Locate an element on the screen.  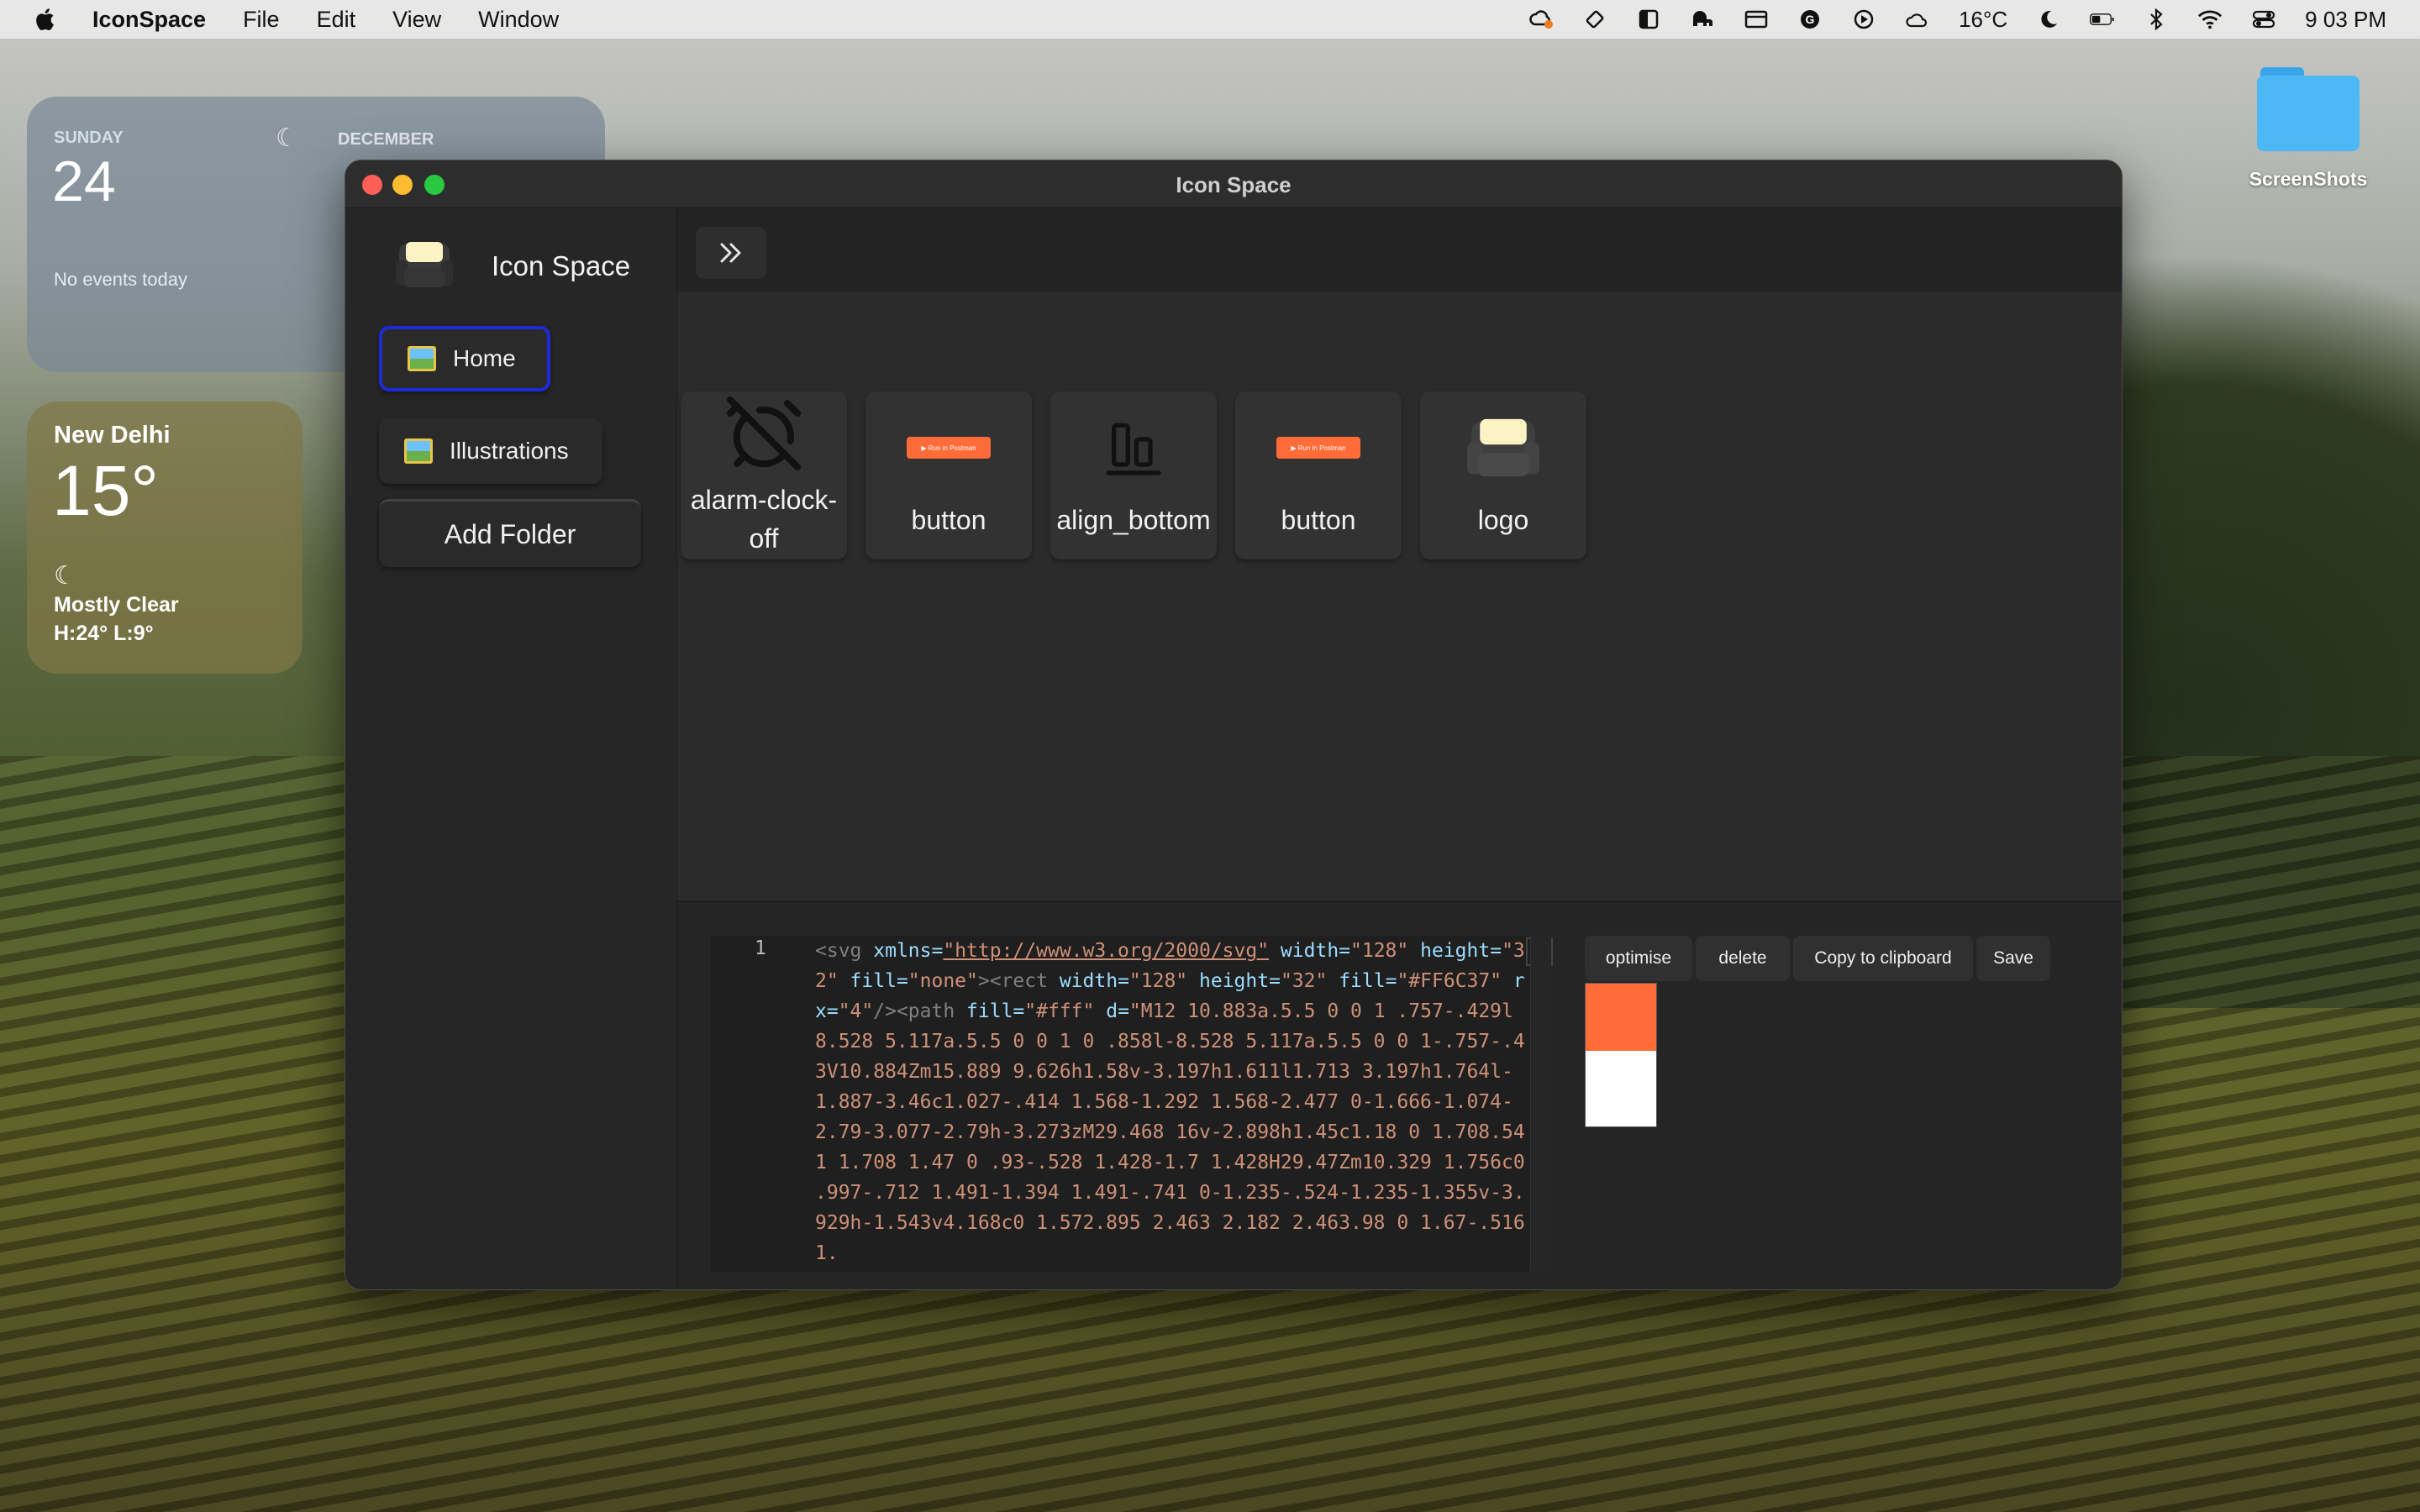
sidebar-item-label: Home is located at coordinates (484, 358).